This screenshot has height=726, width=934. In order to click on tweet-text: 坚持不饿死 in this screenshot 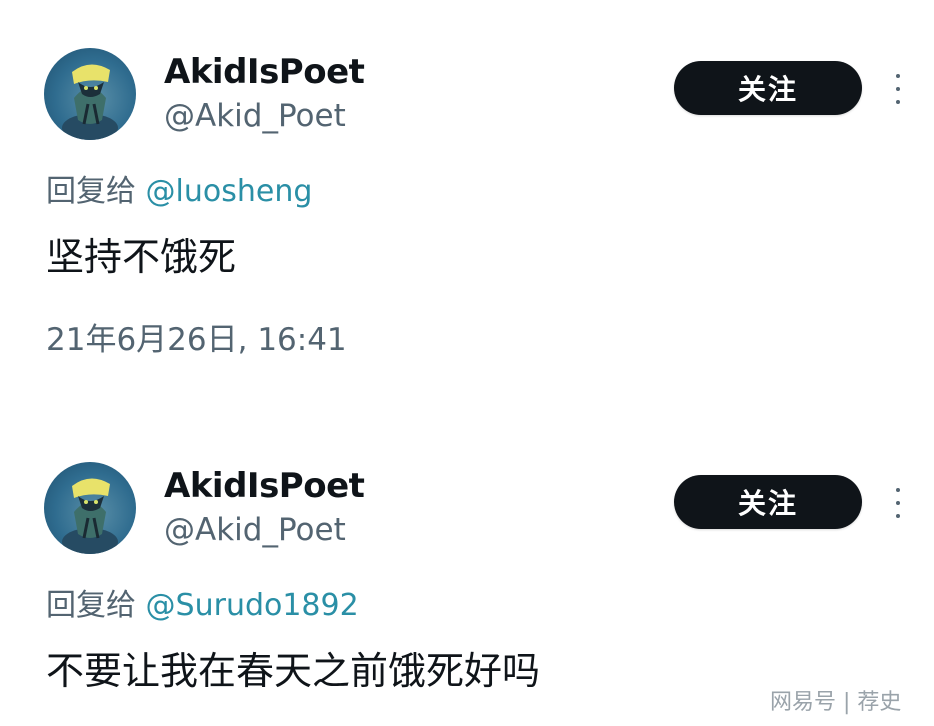, I will do `click(141, 257)`.